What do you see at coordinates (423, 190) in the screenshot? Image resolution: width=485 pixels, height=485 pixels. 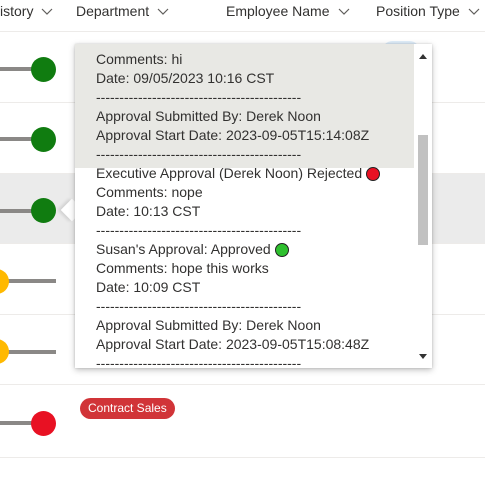 I see `scrollbar-thumb` at bounding box center [423, 190].